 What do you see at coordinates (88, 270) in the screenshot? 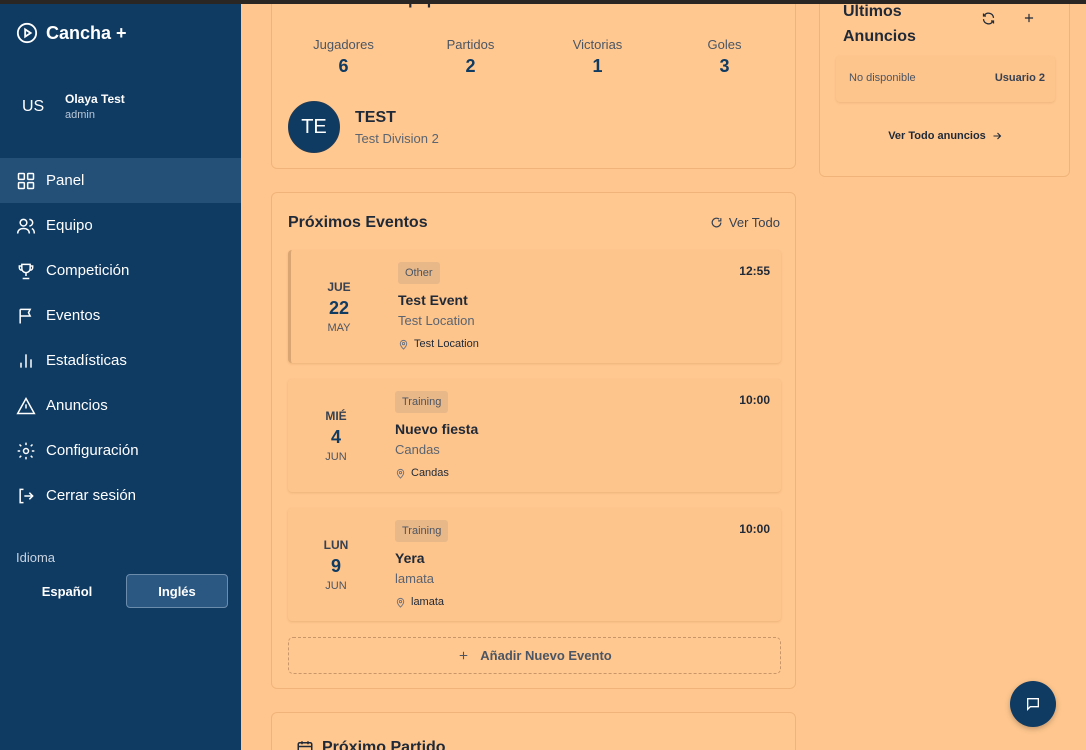
I see `nav-label: Competición` at bounding box center [88, 270].